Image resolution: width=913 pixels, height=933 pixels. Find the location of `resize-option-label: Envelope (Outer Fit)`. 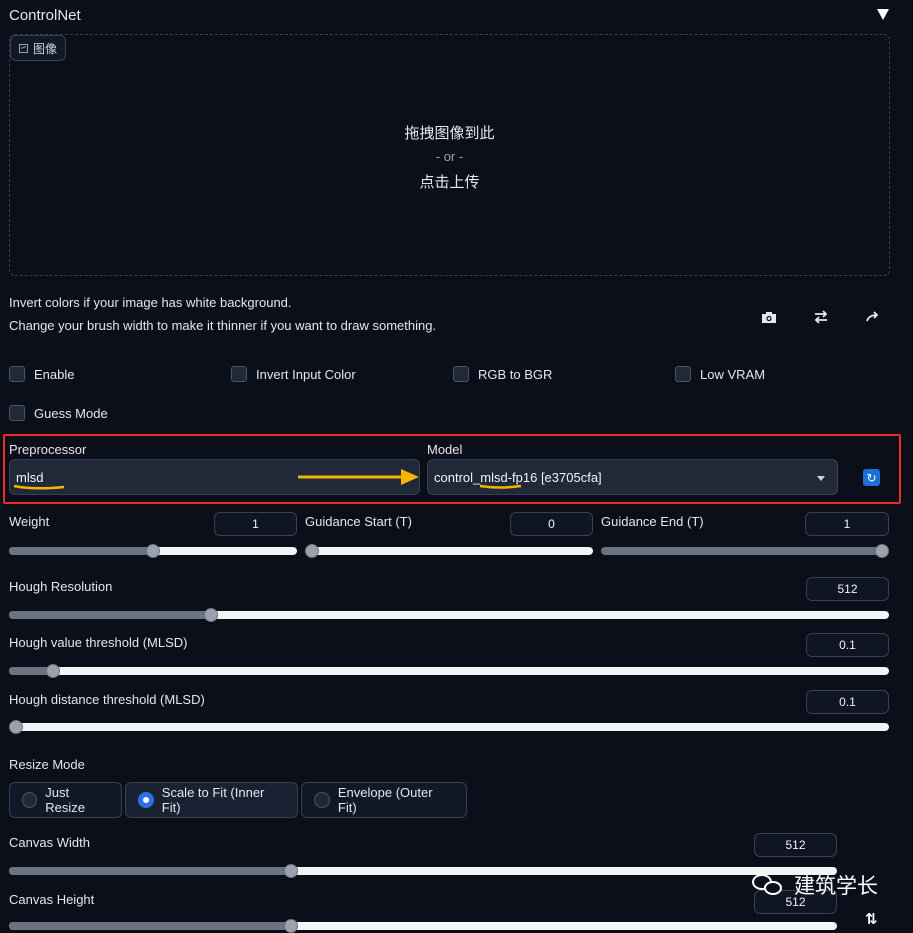

resize-option-label: Envelope (Outer Fit) is located at coordinates (385, 800).